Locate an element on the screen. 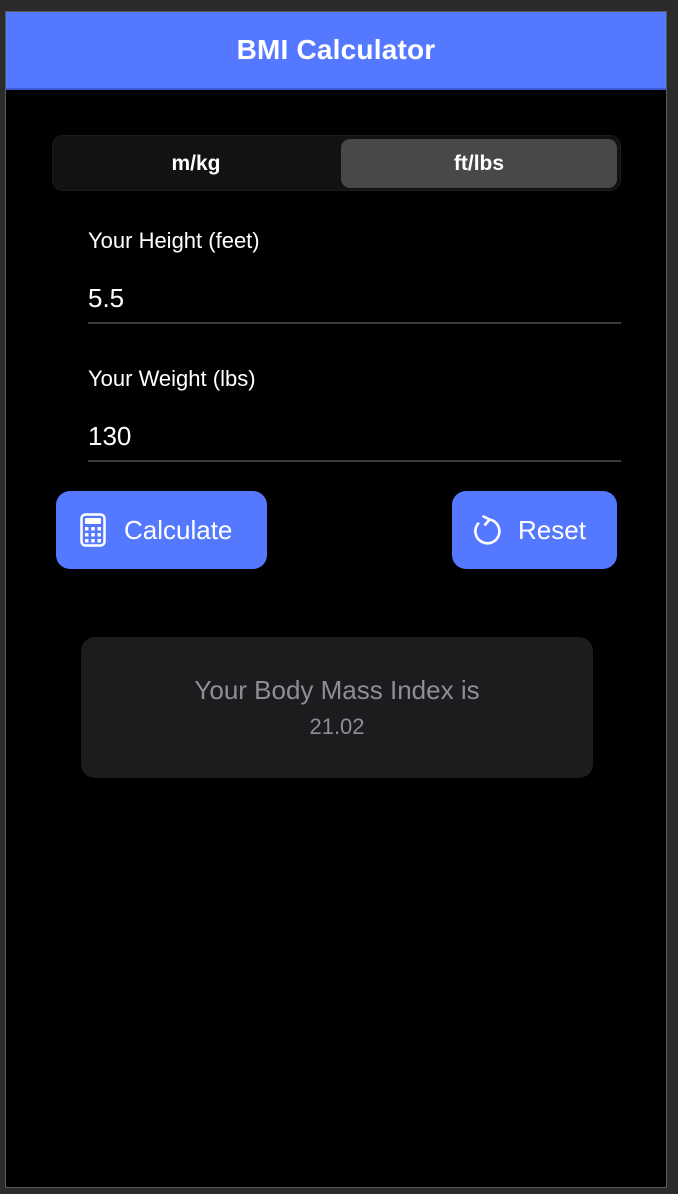  calculate-label: Calculate is located at coordinates (178, 529).